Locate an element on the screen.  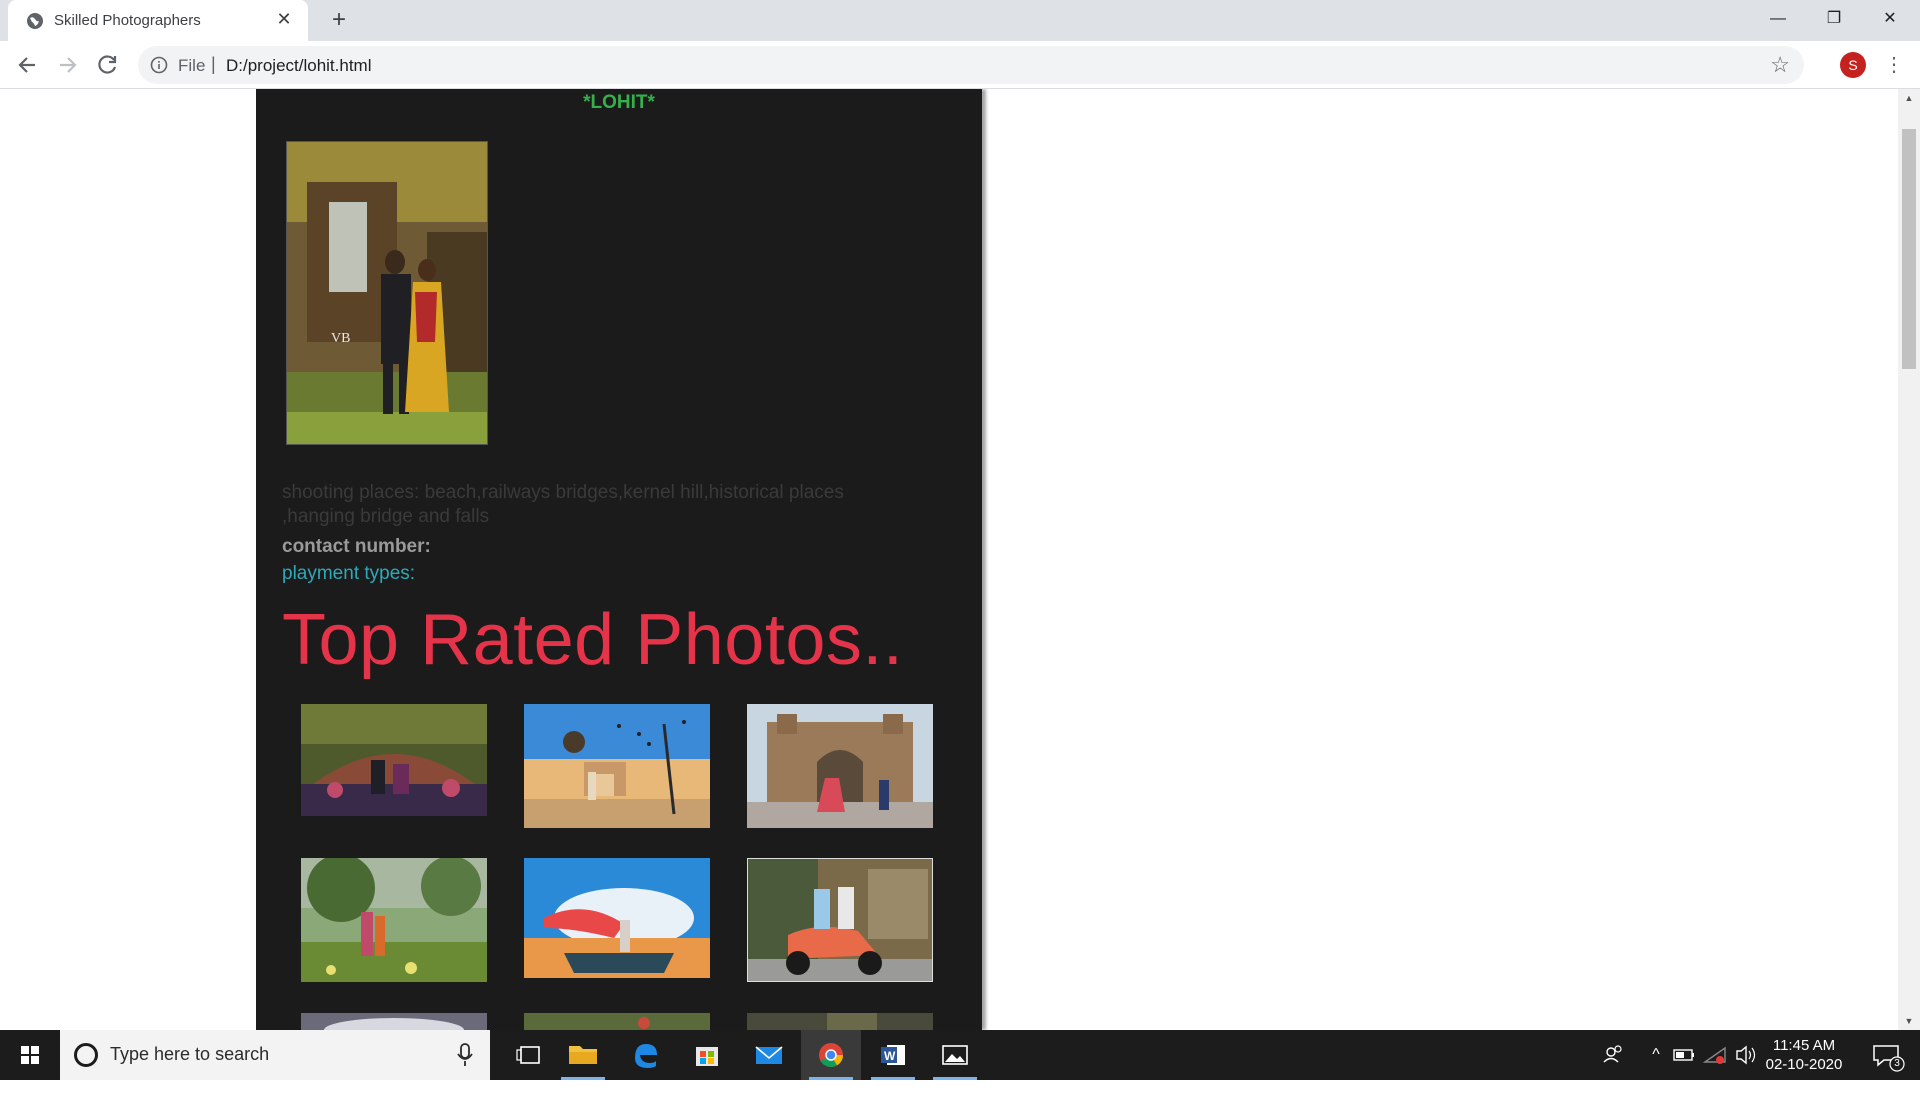
address-scheme: File is located at coordinates (192, 65).